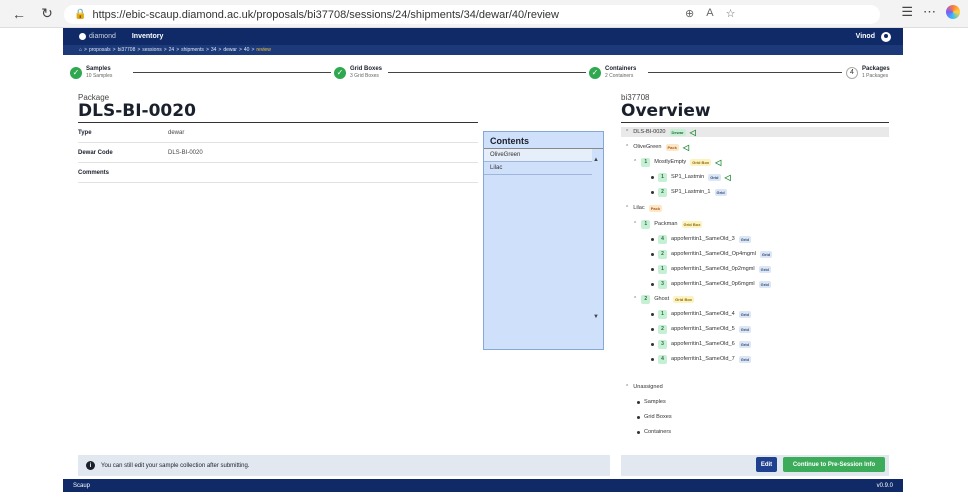 The image size is (968, 497). Describe the element at coordinates (644, 208) in the screenshot. I see `tree-node: ⌃ Lilac Pack` at that location.